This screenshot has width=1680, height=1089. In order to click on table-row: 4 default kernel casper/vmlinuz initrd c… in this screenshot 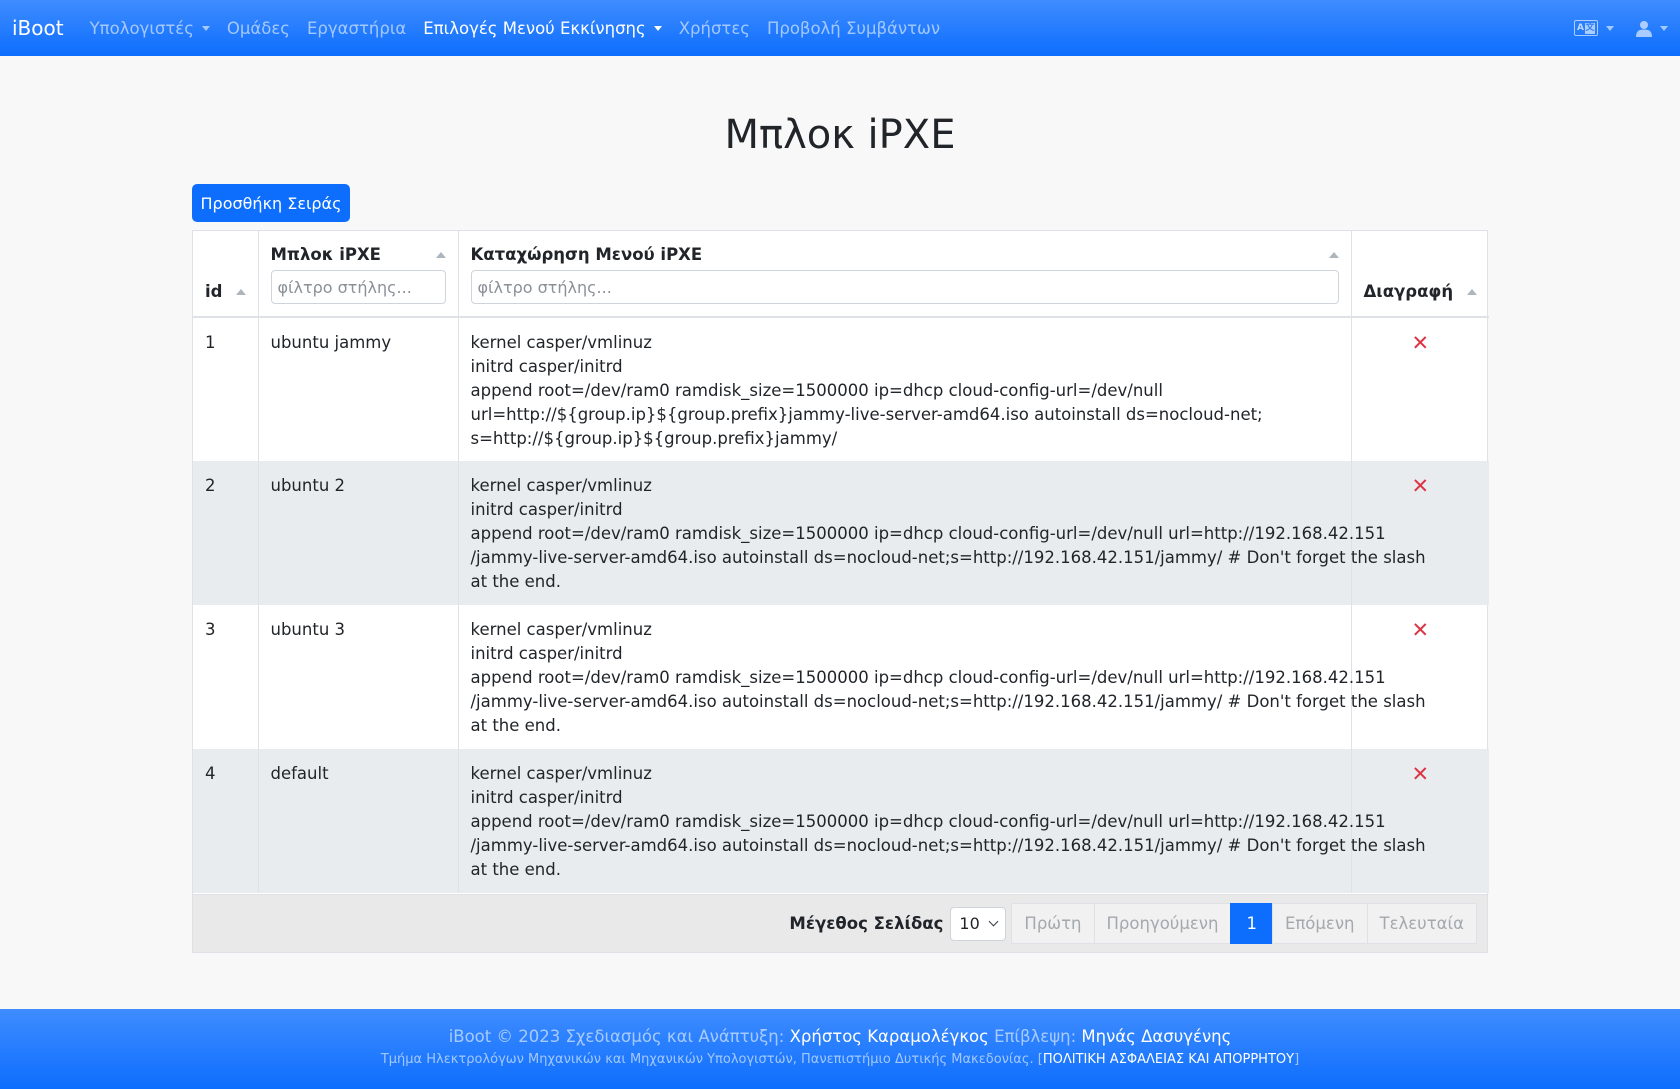, I will do `click(841, 821)`.